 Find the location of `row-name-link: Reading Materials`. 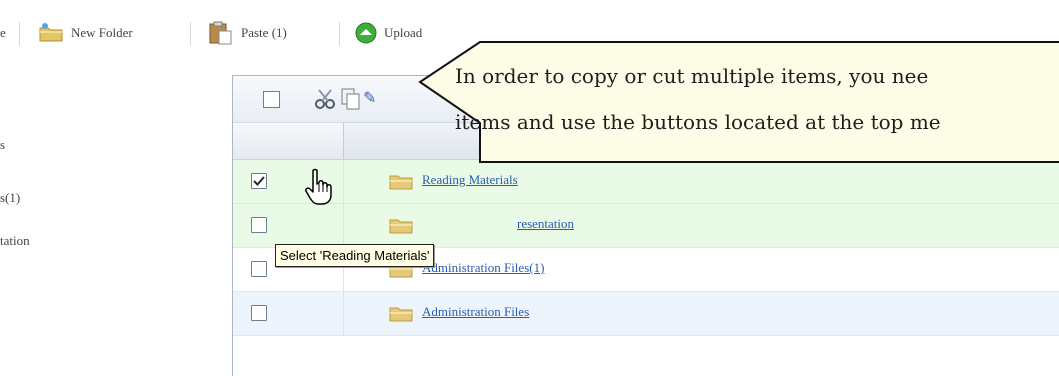

row-name-link: Reading Materials is located at coordinates (470, 180).